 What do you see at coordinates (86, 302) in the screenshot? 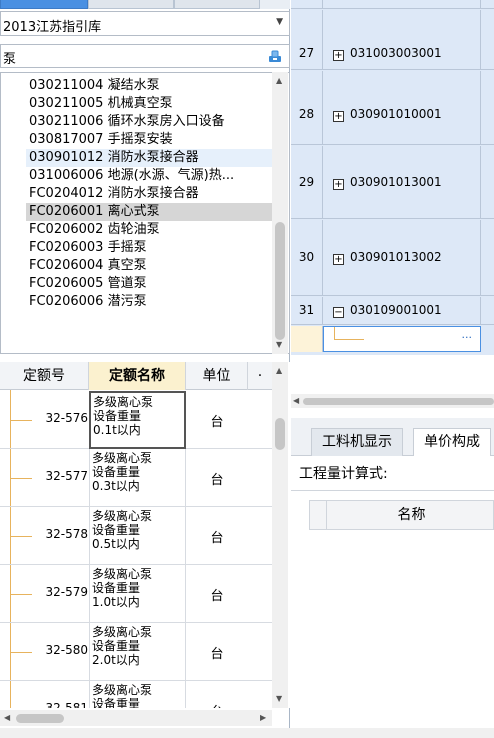
I see `list-item: FC0206006 潜污泵` at bounding box center [86, 302].